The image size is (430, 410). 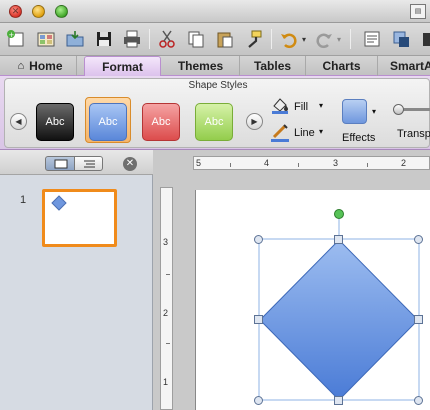 I want to click on resize-handle-left, so click(x=258, y=319).